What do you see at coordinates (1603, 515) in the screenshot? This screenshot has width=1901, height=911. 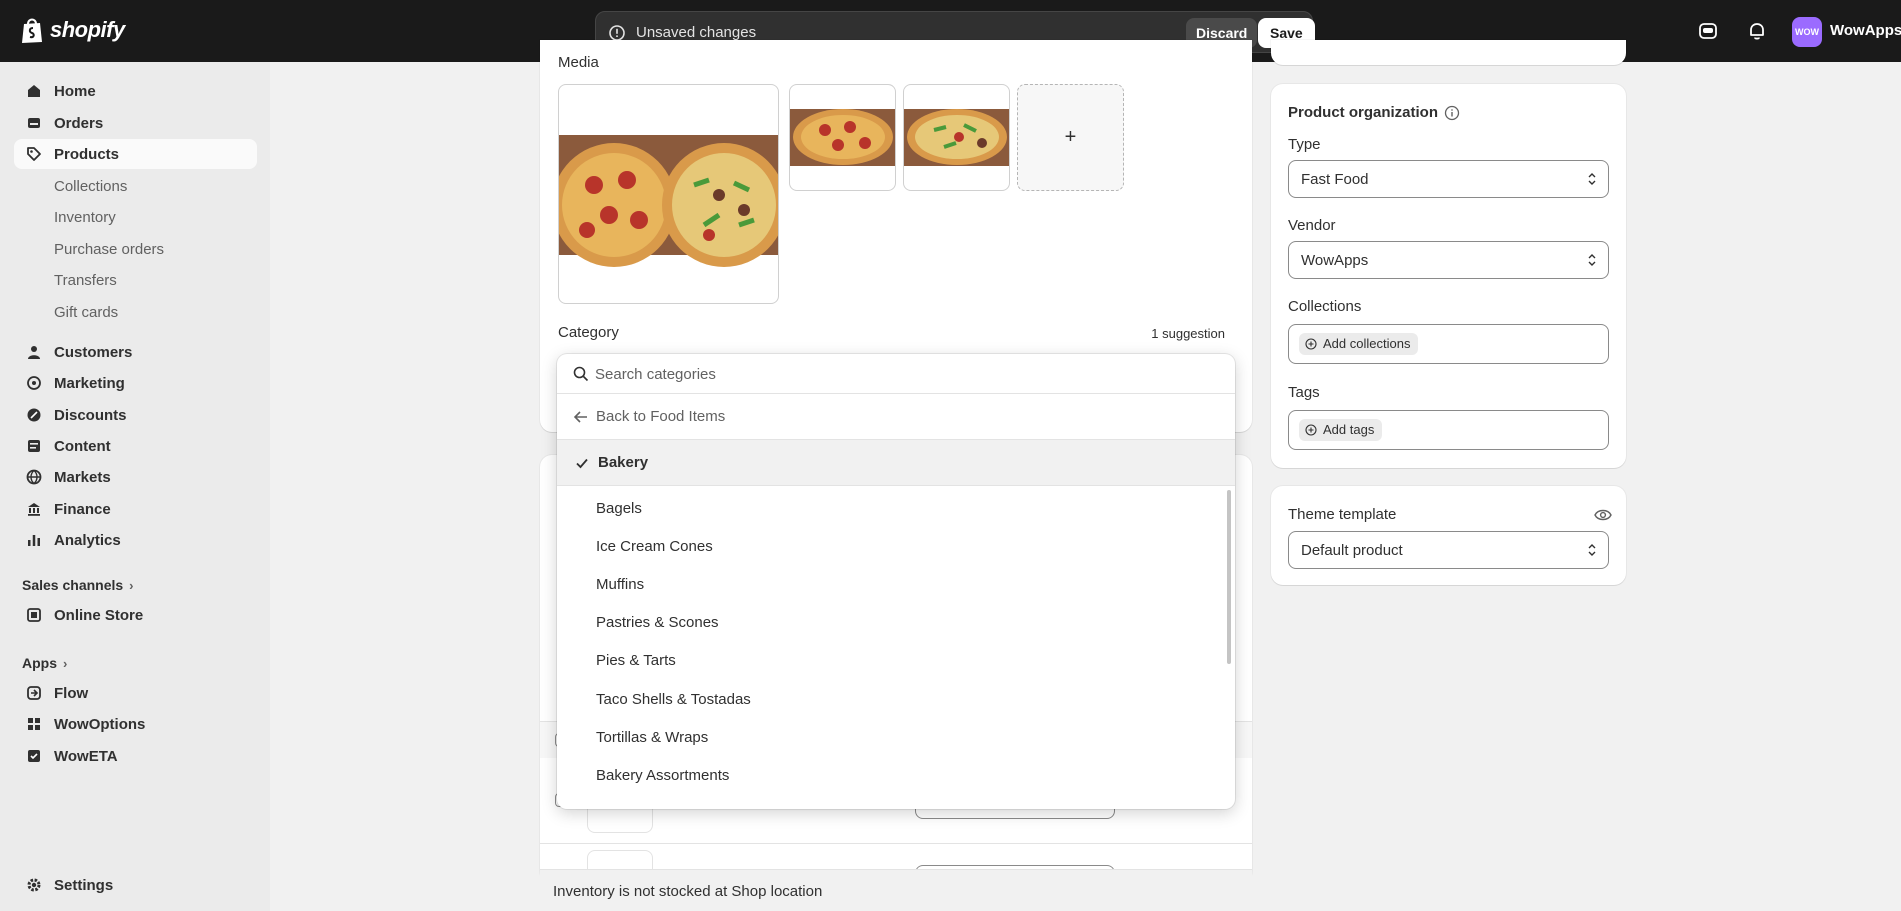 I see `eye-icon` at bounding box center [1603, 515].